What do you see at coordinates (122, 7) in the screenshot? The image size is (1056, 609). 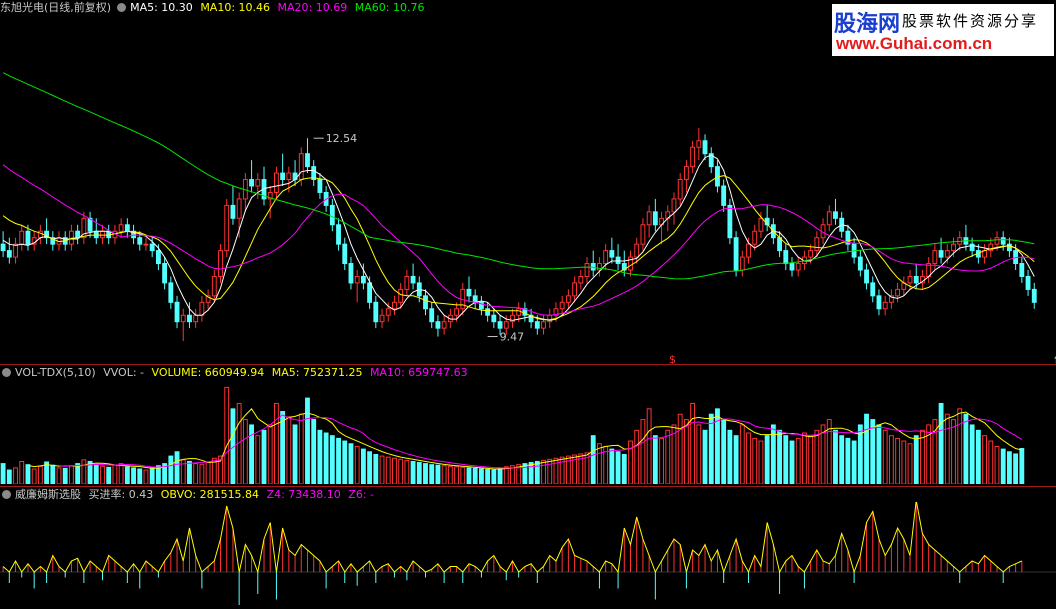 I see `settings-dot-icon` at bounding box center [122, 7].